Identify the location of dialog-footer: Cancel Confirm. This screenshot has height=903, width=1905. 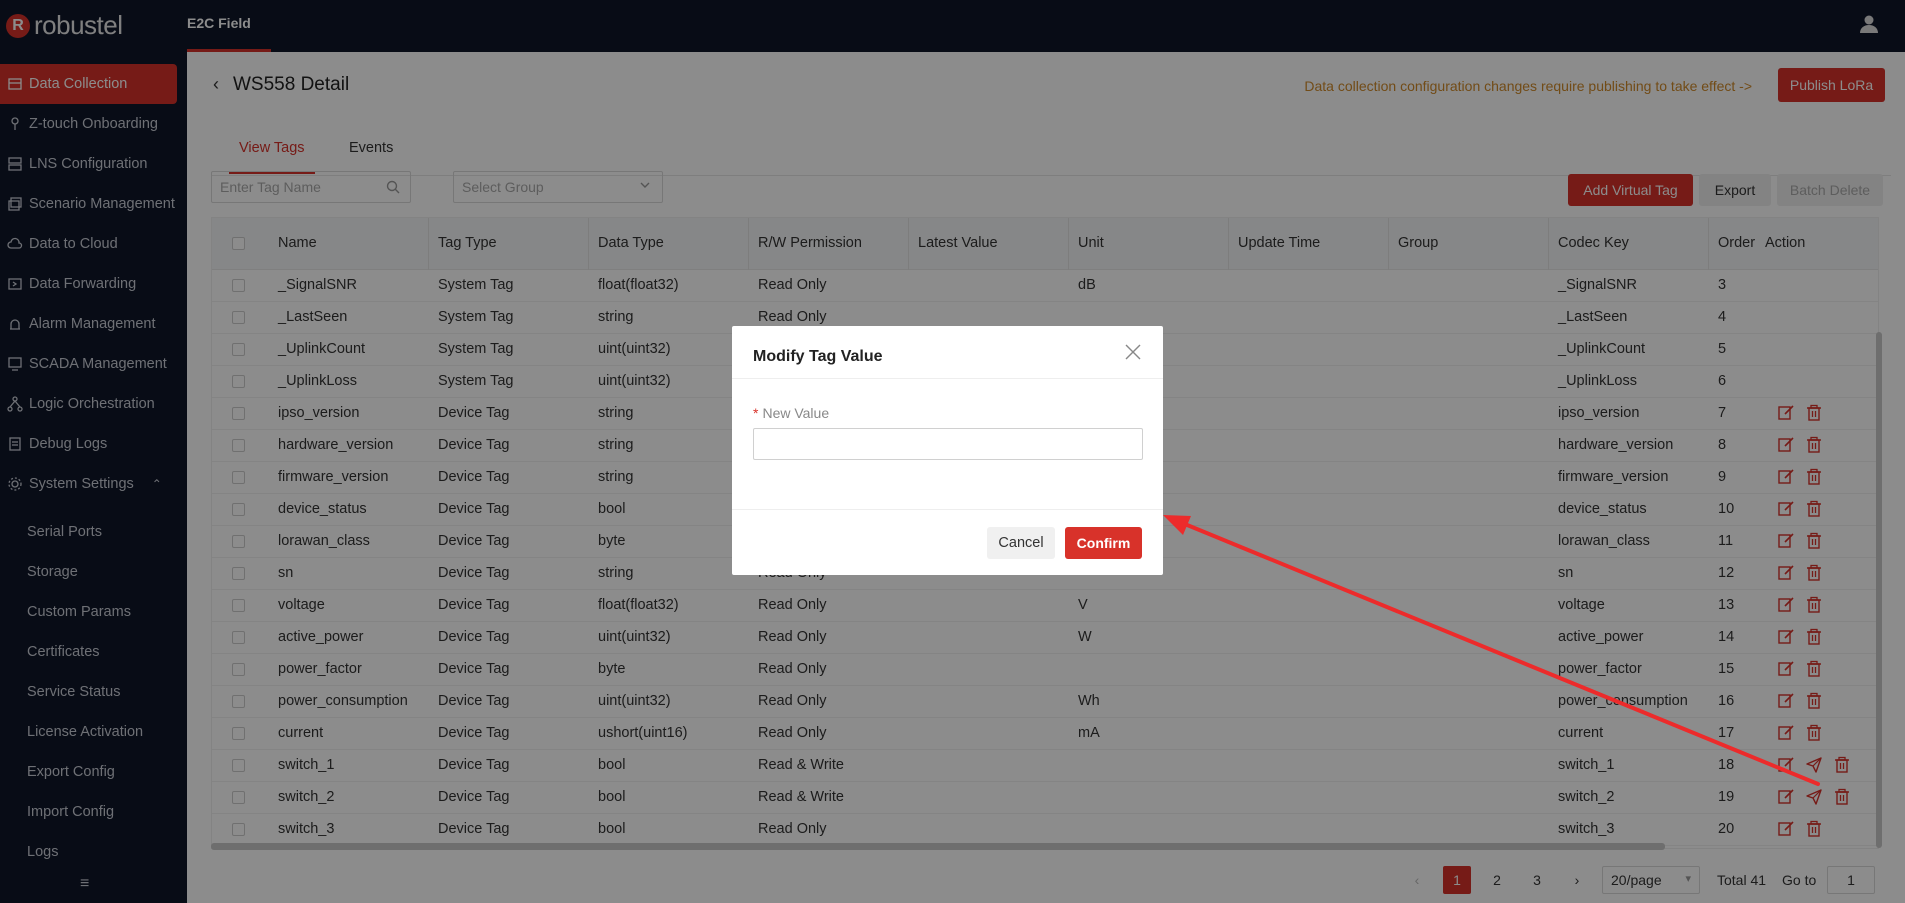
(947, 542).